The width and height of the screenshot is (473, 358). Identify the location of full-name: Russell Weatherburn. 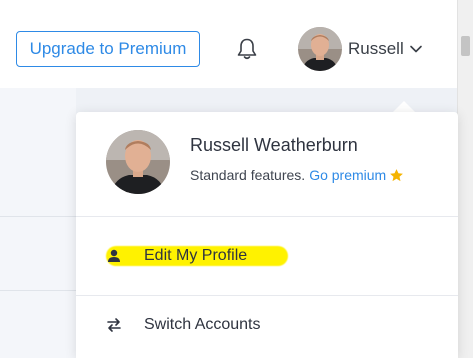
(274, 145).